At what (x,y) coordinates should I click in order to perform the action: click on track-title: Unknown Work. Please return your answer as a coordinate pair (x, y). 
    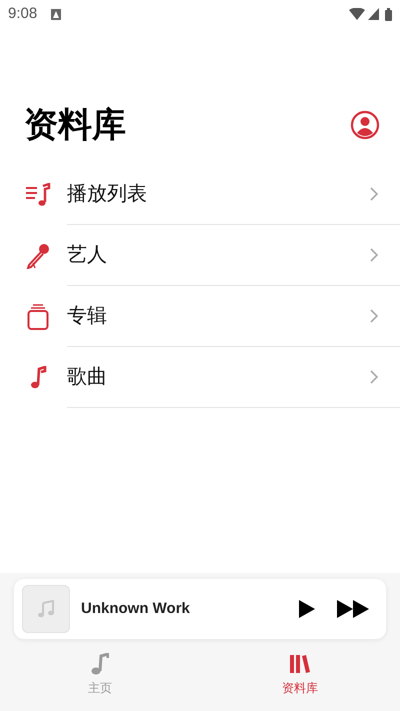
    Looking at the image, I should click on (136, 608).